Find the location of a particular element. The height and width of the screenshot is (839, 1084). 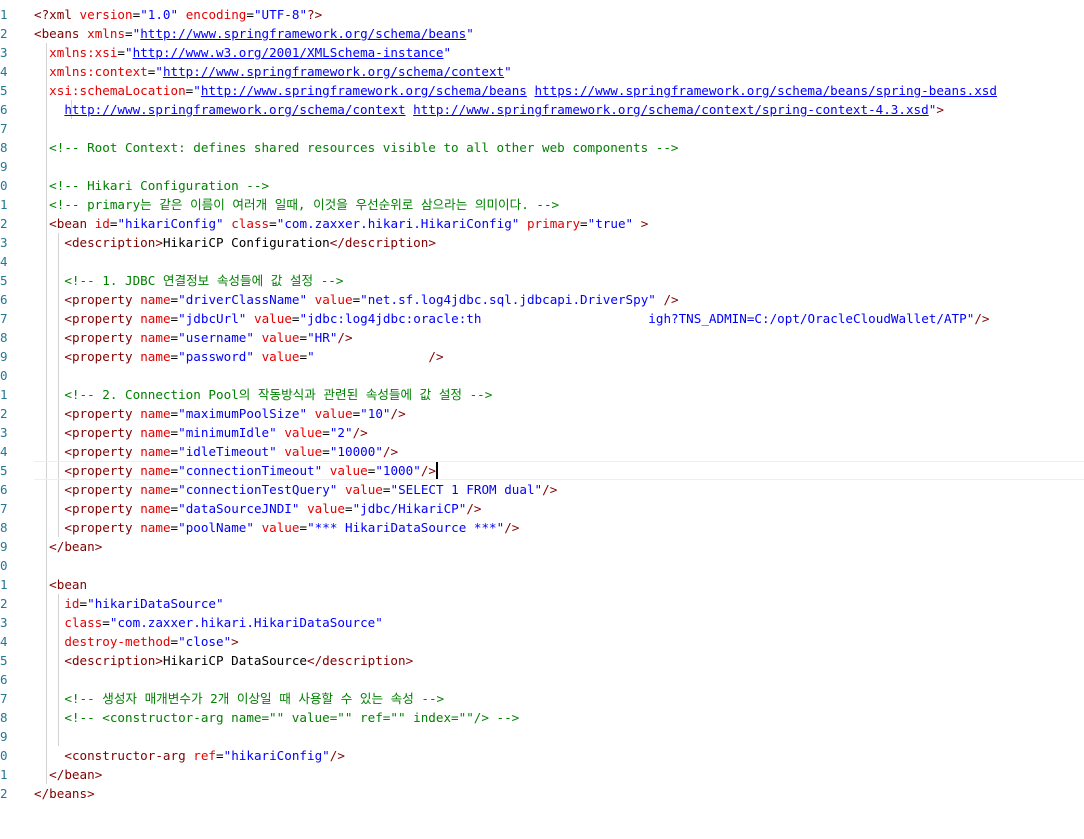

code-token: "*** HikariDataSource ***" is located at coordinates (406, 527).